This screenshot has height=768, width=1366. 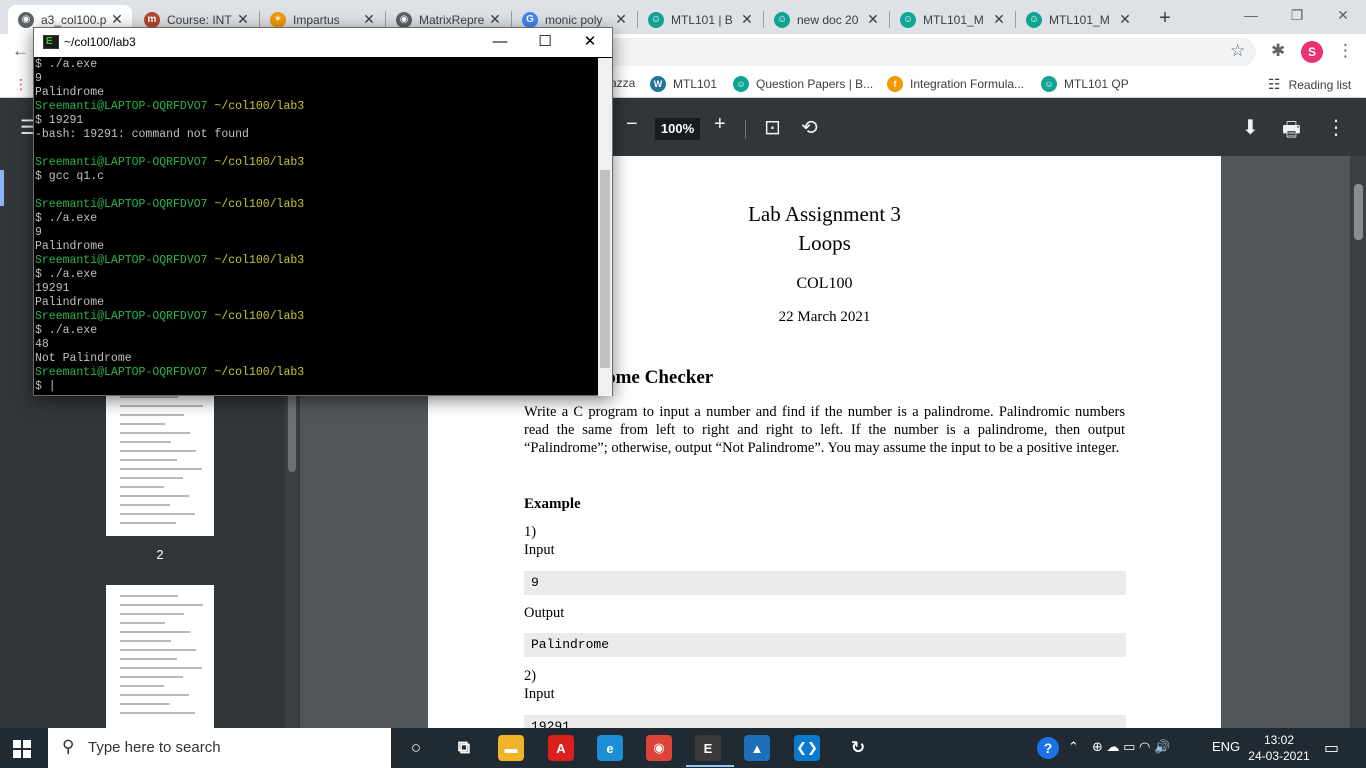 I want to click on more-actions-icon: ⋮, so click(x=1336, y=127).